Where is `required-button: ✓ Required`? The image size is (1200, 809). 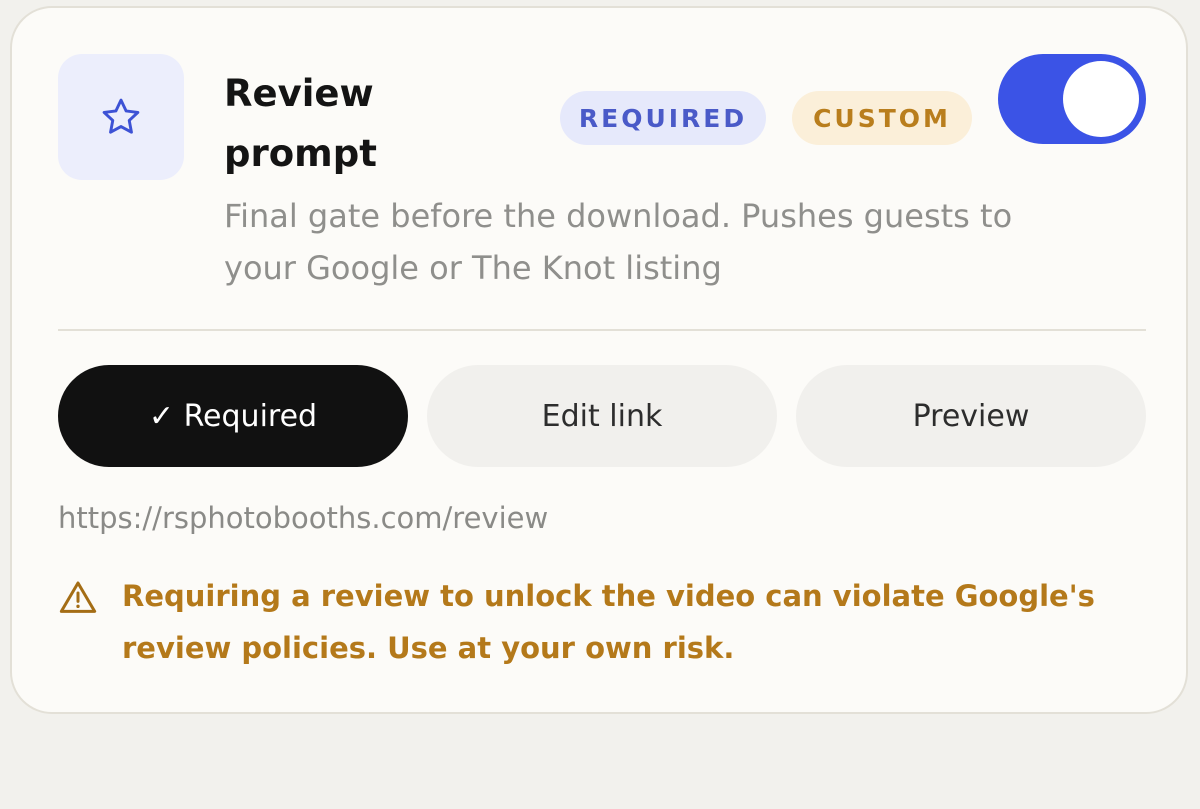 required-button: ✓ Required is located at coordinates (233, 416).